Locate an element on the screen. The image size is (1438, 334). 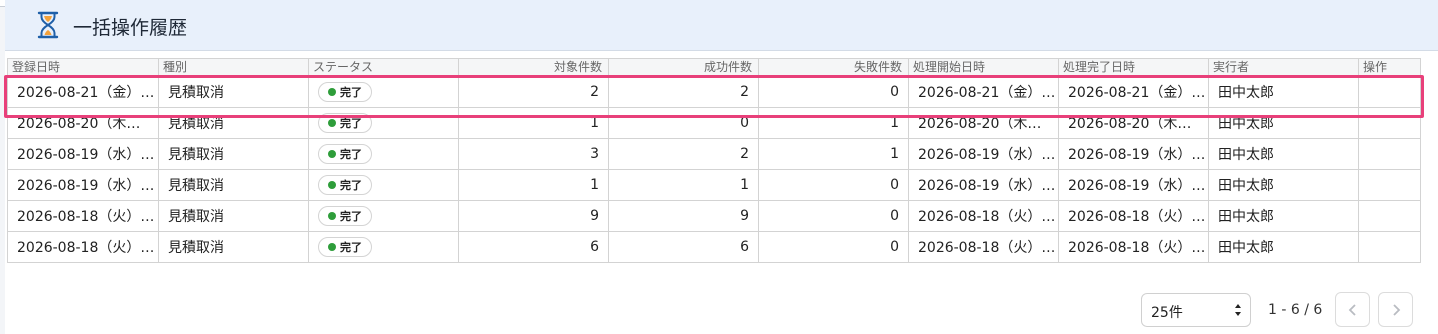
cell-target-count: 3 is located at coordinates (533, 154).